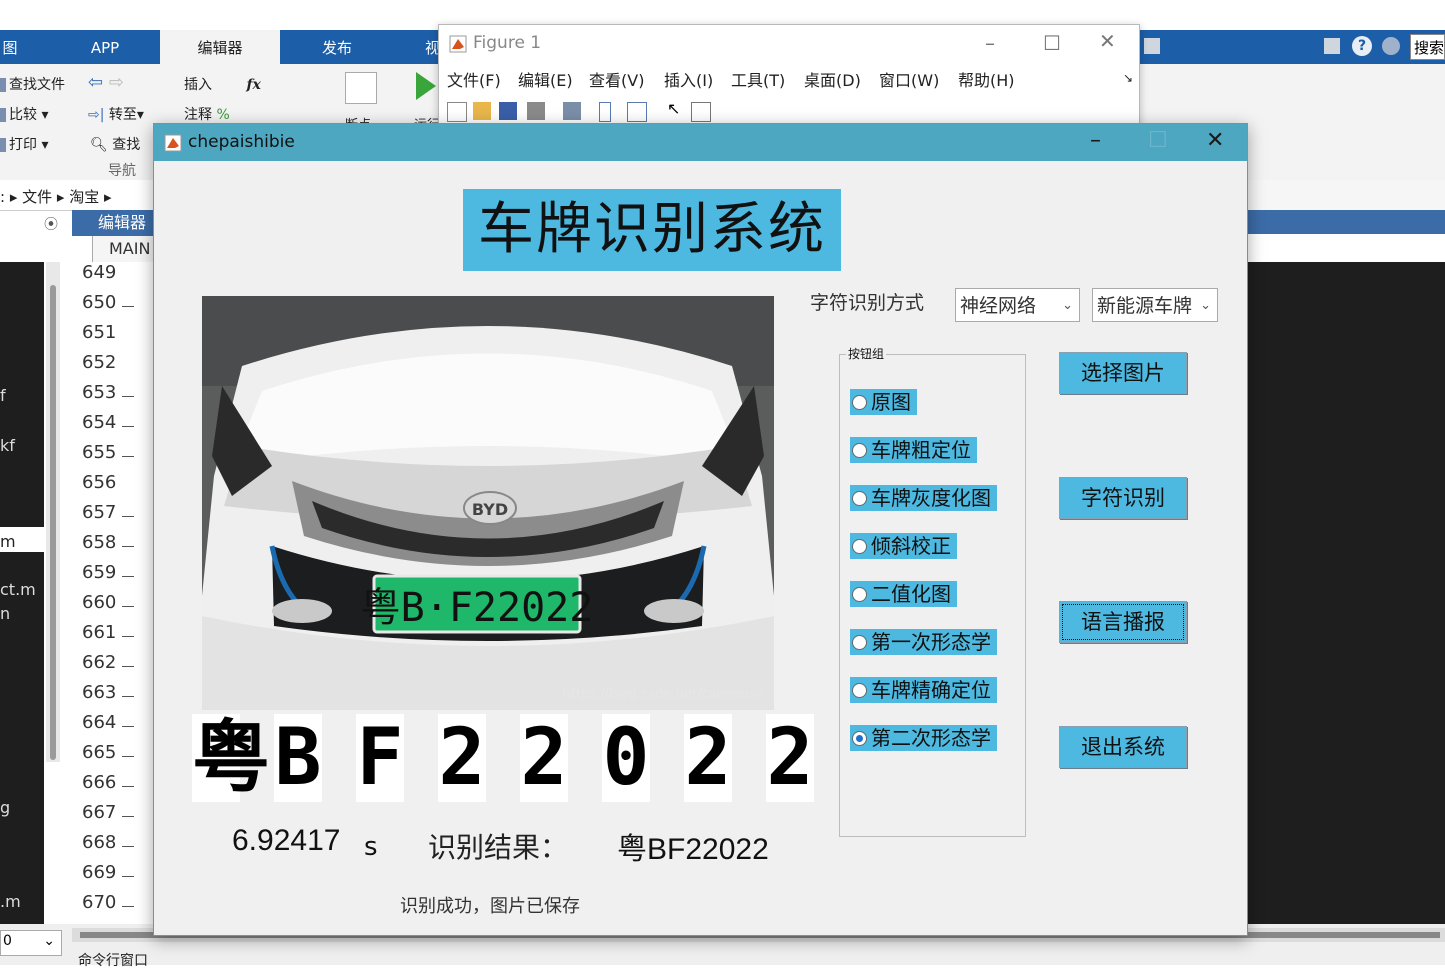  Describe the element at coordinates (37, 197) in the screenshot. I see `breadcrumb-folder-files: 文件` at that location.